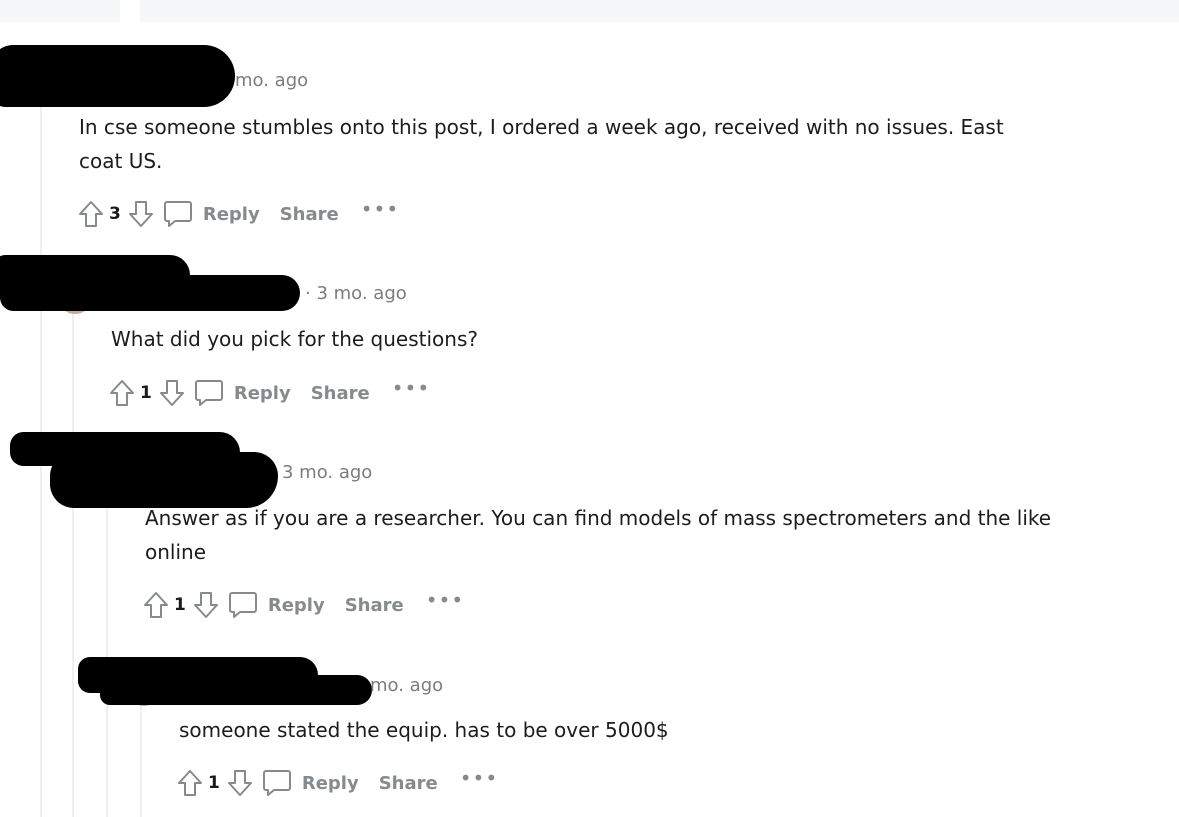 The image size is (1179, 817). What do you see at coordinates (97, 127) in the screenshot?
I see `comment-text-line1-a: In c` at bounding box center [97, 127].